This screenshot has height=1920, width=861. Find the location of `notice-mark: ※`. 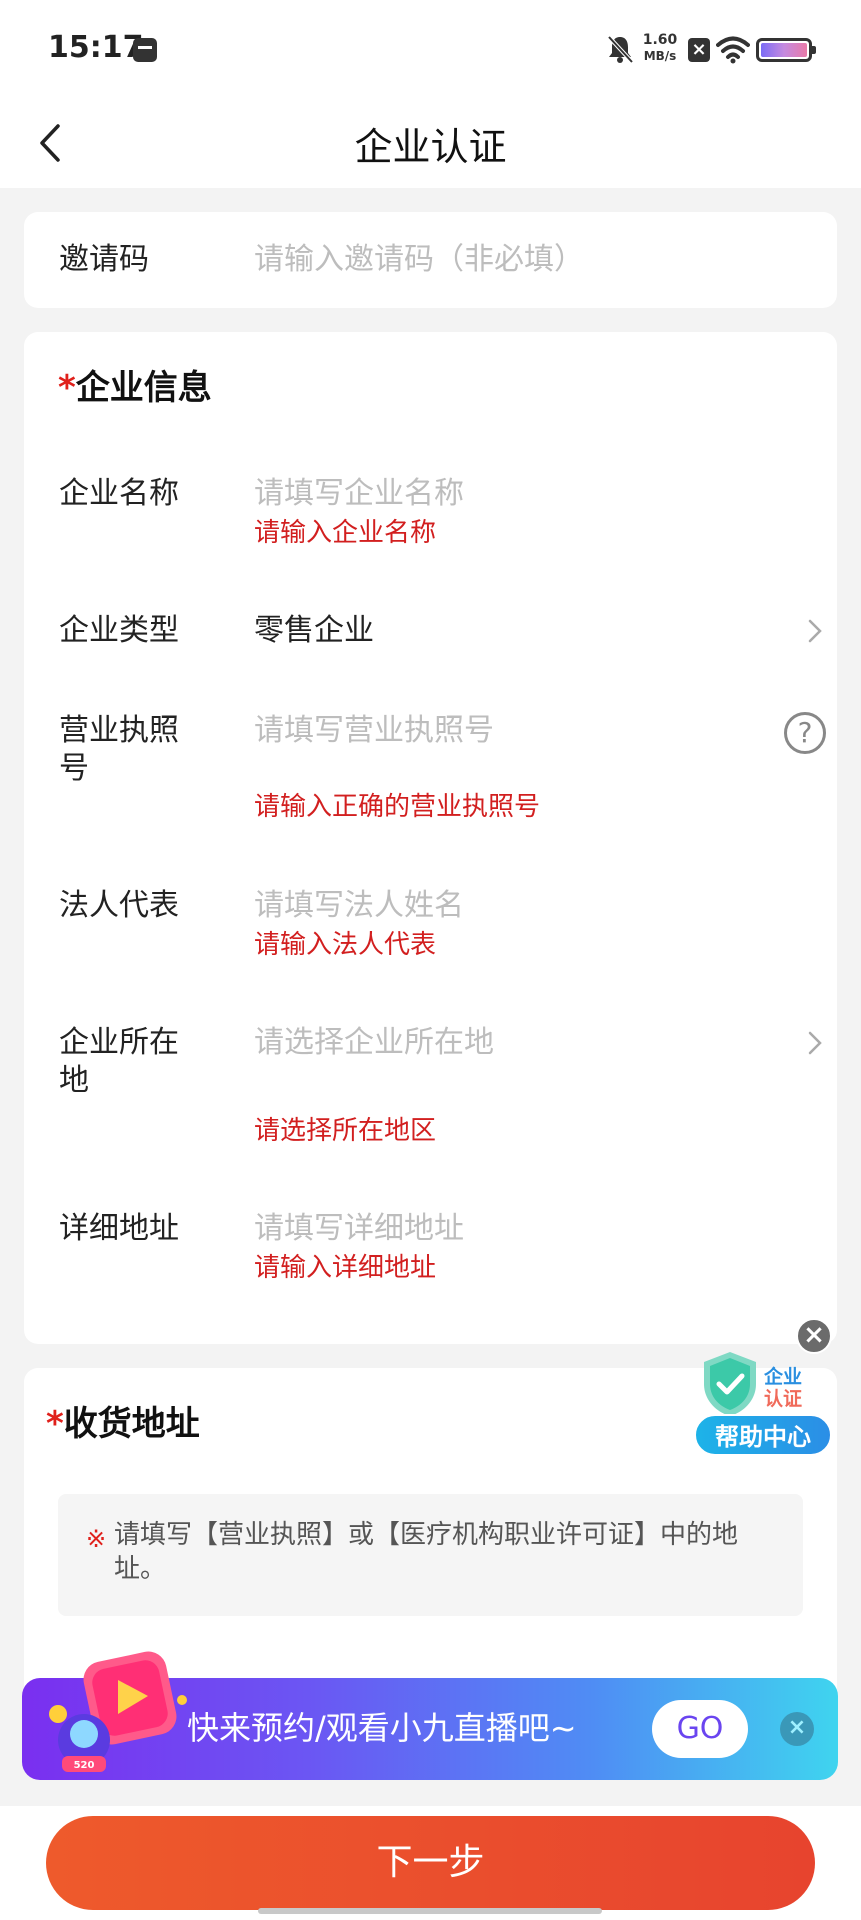

notice-mark: ※ is located at coordinates (96, 1539).